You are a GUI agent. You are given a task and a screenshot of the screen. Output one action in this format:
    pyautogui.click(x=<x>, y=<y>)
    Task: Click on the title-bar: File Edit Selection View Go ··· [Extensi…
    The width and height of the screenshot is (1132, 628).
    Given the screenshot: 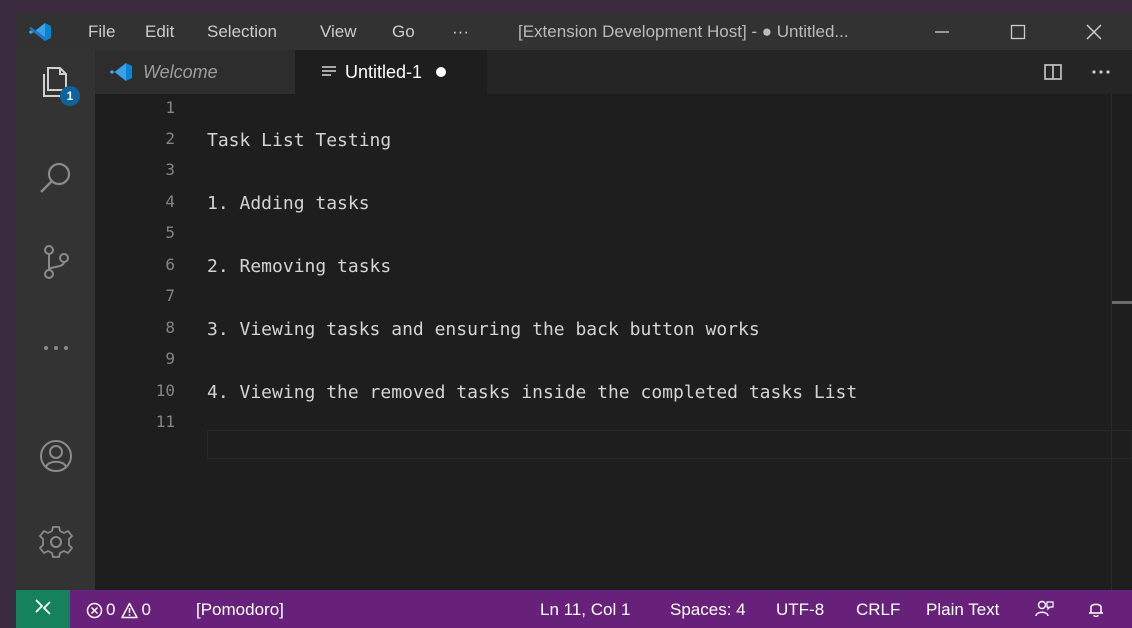 What is the action you would take?
    pyautogui.click(x=574, y=32)
    